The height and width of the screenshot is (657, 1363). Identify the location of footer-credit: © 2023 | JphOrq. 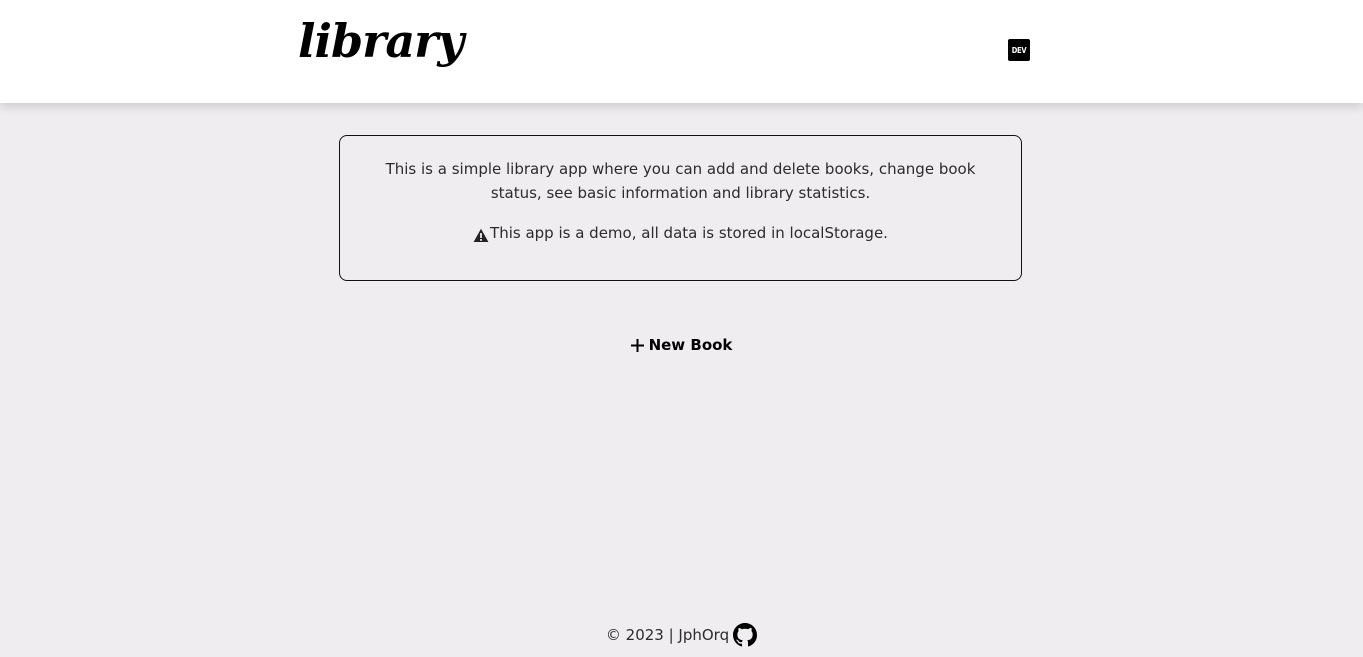
(667, 635).